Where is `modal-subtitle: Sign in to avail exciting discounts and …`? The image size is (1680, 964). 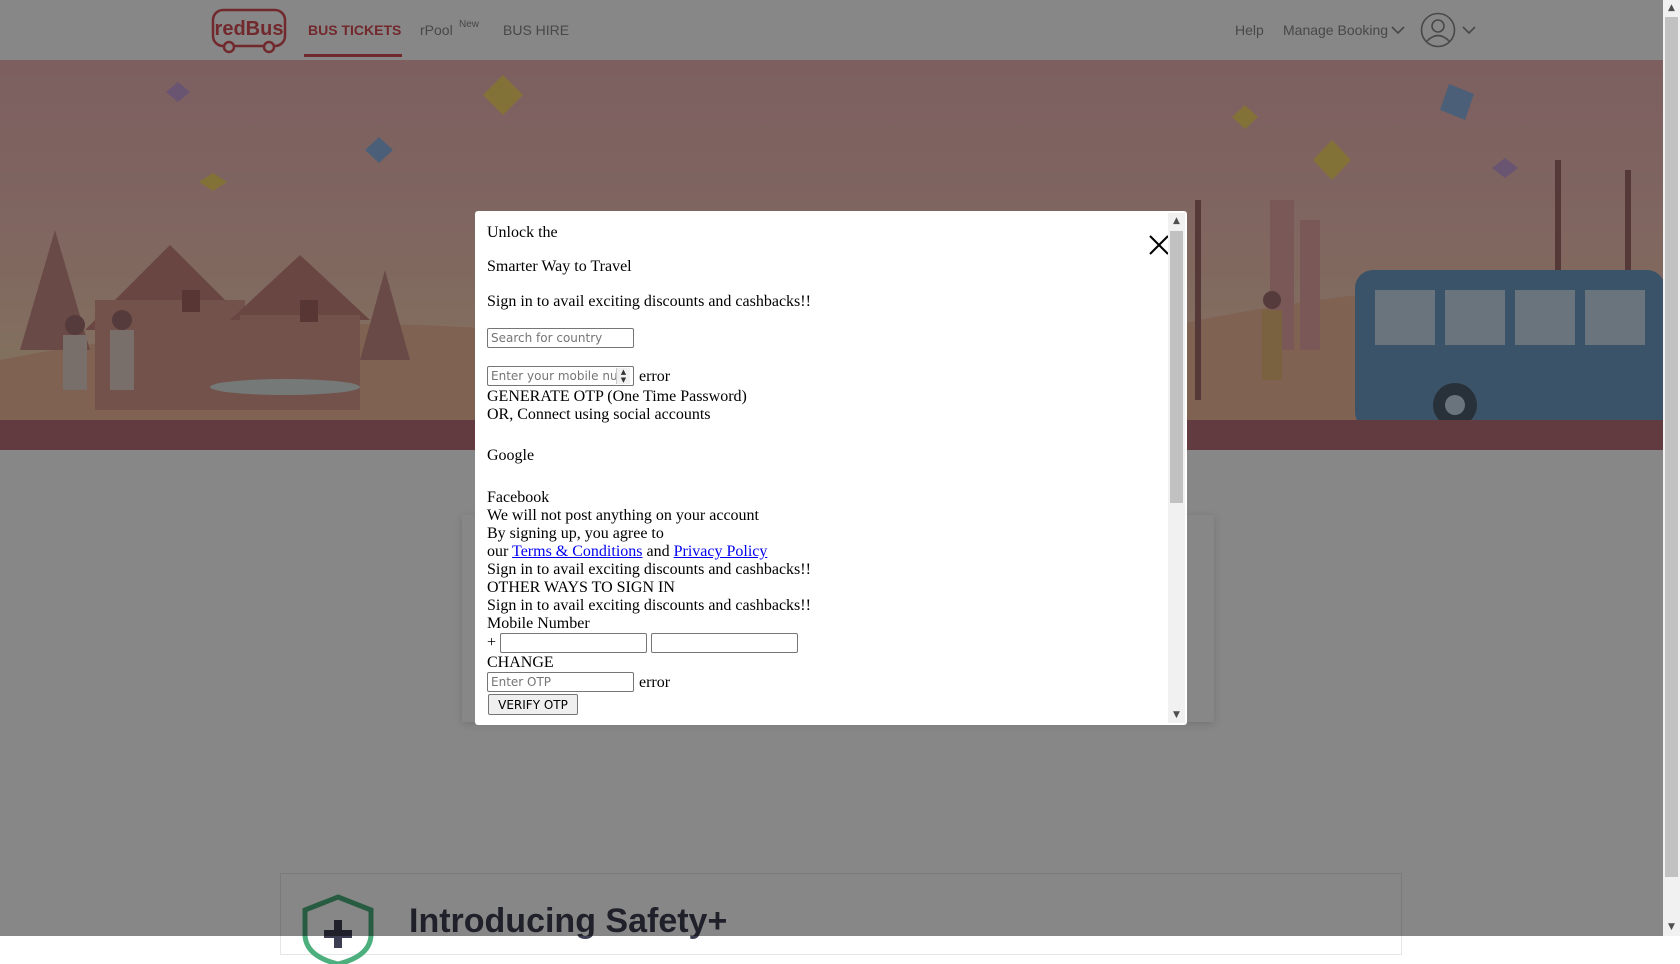
modal-subtitle: Sign in to avail exciting discounts and … is located at coordinates (649, 301).